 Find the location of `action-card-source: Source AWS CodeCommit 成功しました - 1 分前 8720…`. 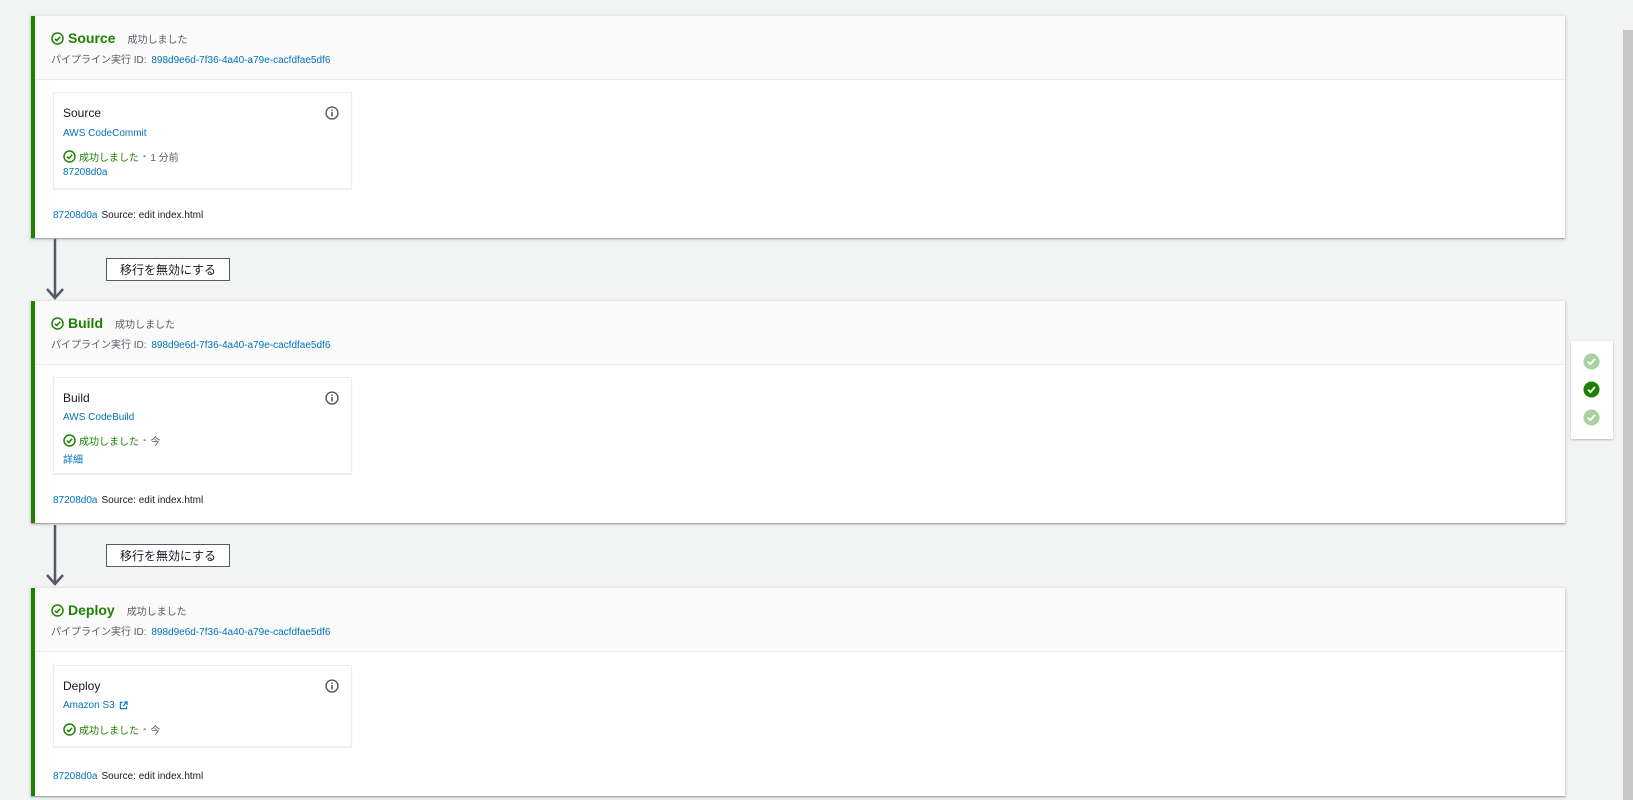

action-card-source: Source AWS CodeCommit 成功しました - 1 分前 8720… is located at coordinates (202, 140).